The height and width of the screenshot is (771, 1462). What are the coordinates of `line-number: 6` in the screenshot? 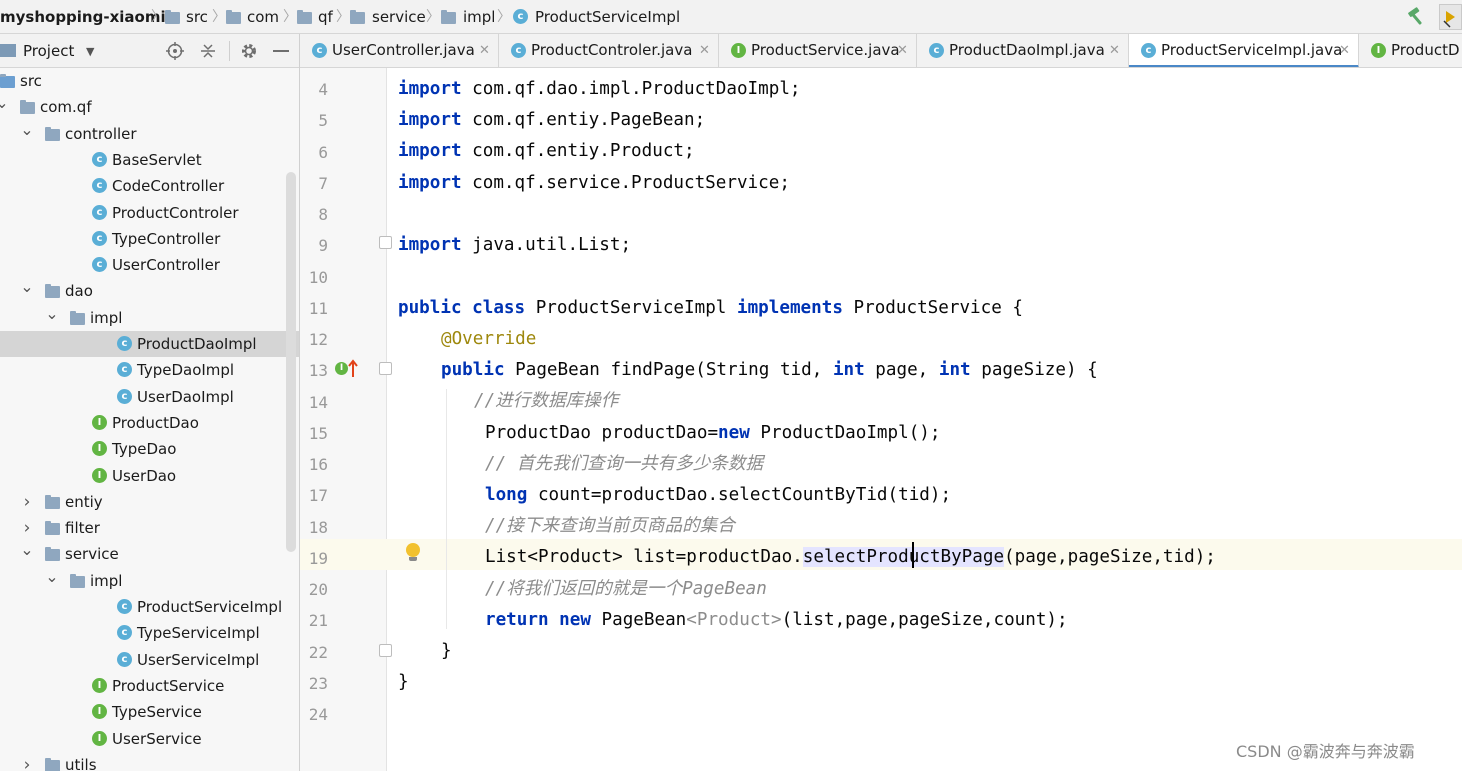 It's located at (314, 152).